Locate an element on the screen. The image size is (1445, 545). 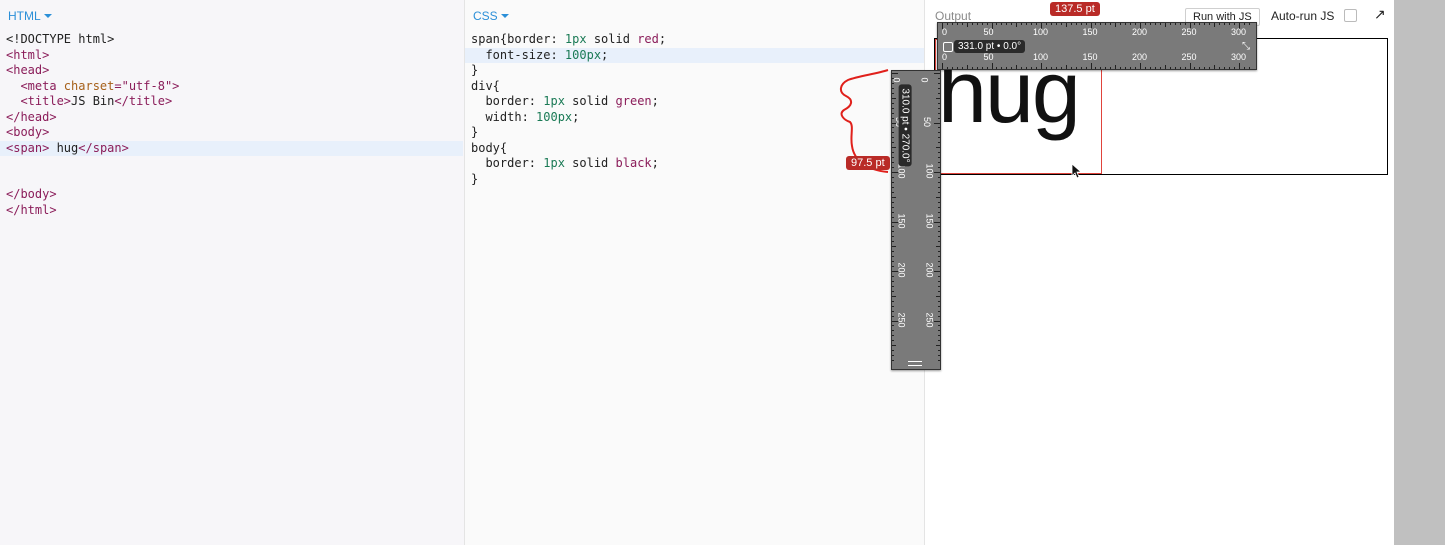
code-token: width: is located at coordinates (504, 116).